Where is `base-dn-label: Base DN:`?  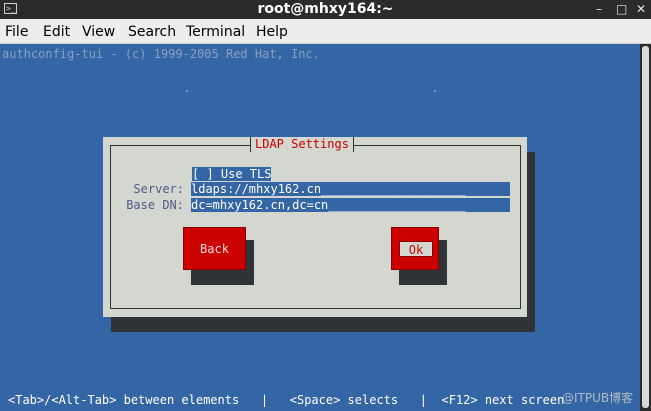 base-dn-label: Base DN: is located at coordinates (155, 205).